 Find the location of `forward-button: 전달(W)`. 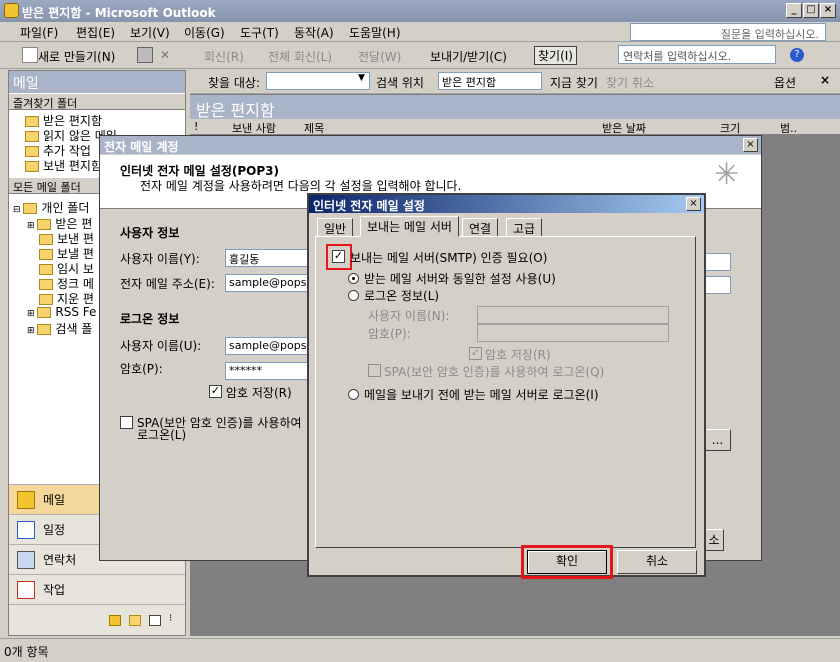

forward-button: 전달(W) is located at coordinates (379, 56).